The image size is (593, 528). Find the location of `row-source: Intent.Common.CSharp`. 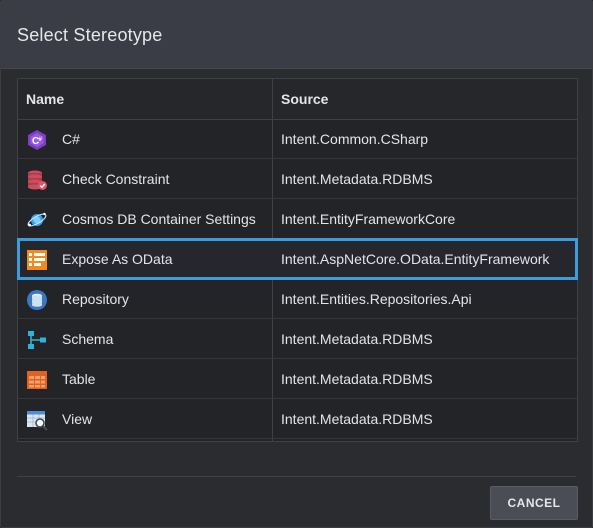

row-source: Intent.Common.CSharp is located at coordinates (355, 139).